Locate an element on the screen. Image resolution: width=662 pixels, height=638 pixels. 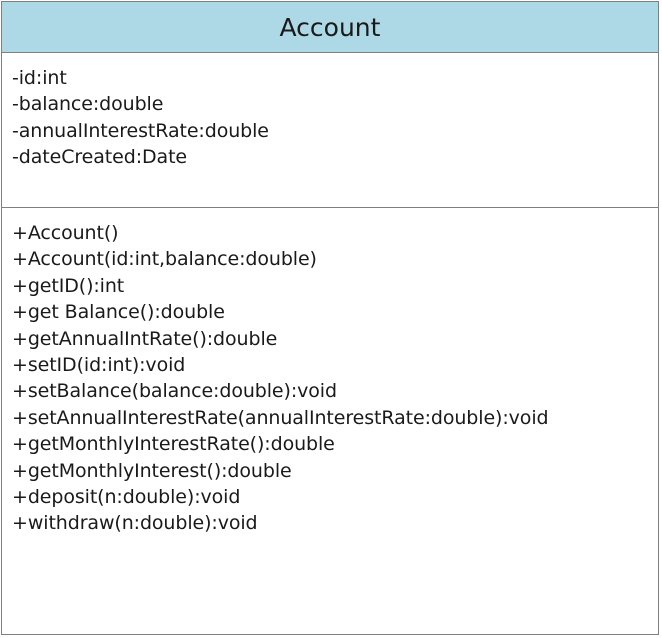
method-item: +setBalance(balance:double):void is located at coordinates (174, 391).